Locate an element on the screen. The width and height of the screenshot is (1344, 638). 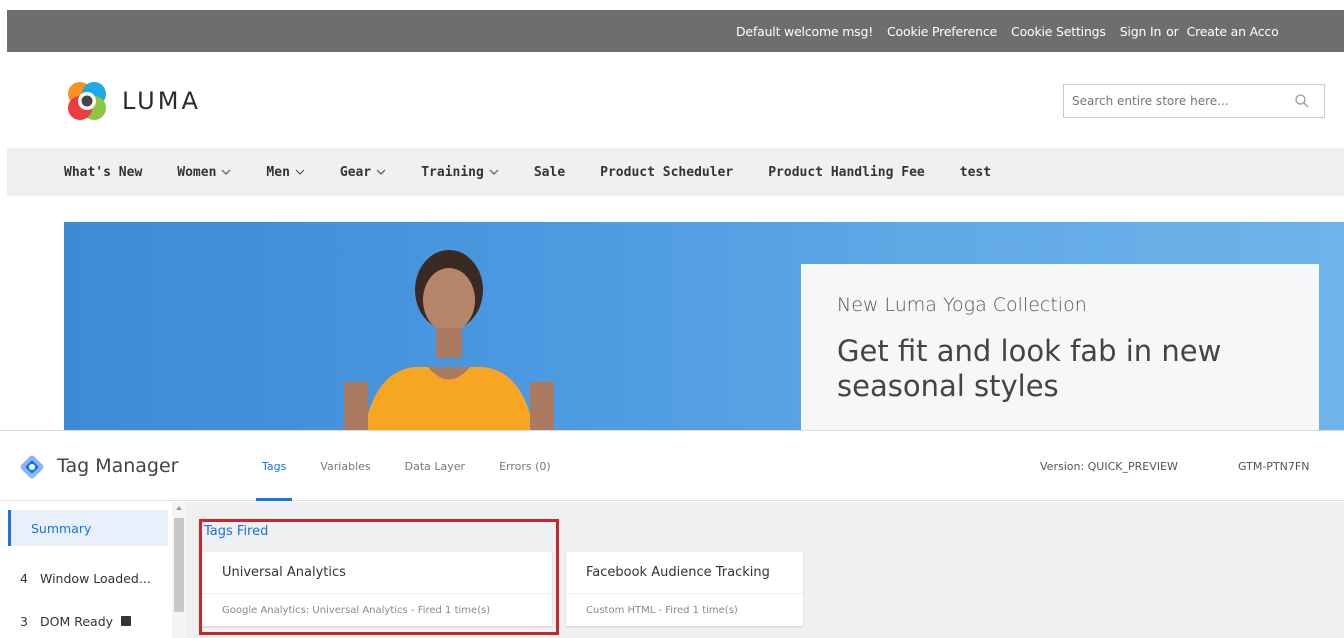
event-number: 3 is located at coordinates (24, 621).